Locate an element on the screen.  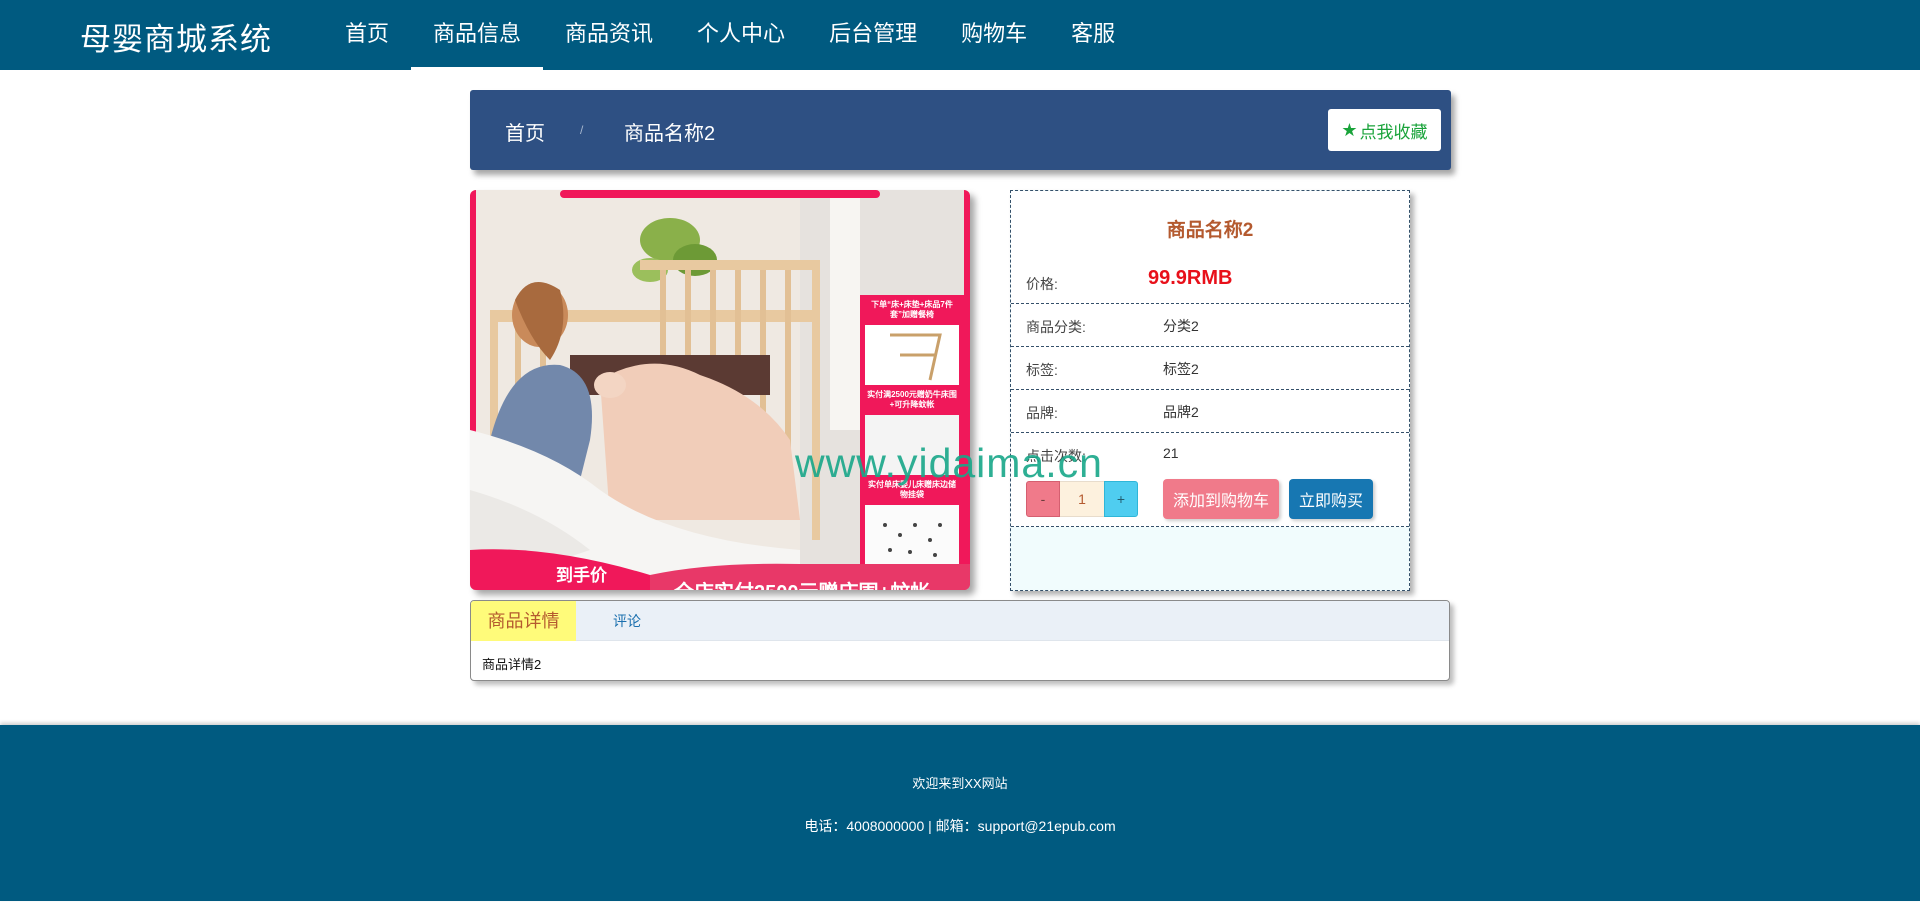
product-tabs: 商品详情 评论 商品详情2 is located at coordinates (960, 640).